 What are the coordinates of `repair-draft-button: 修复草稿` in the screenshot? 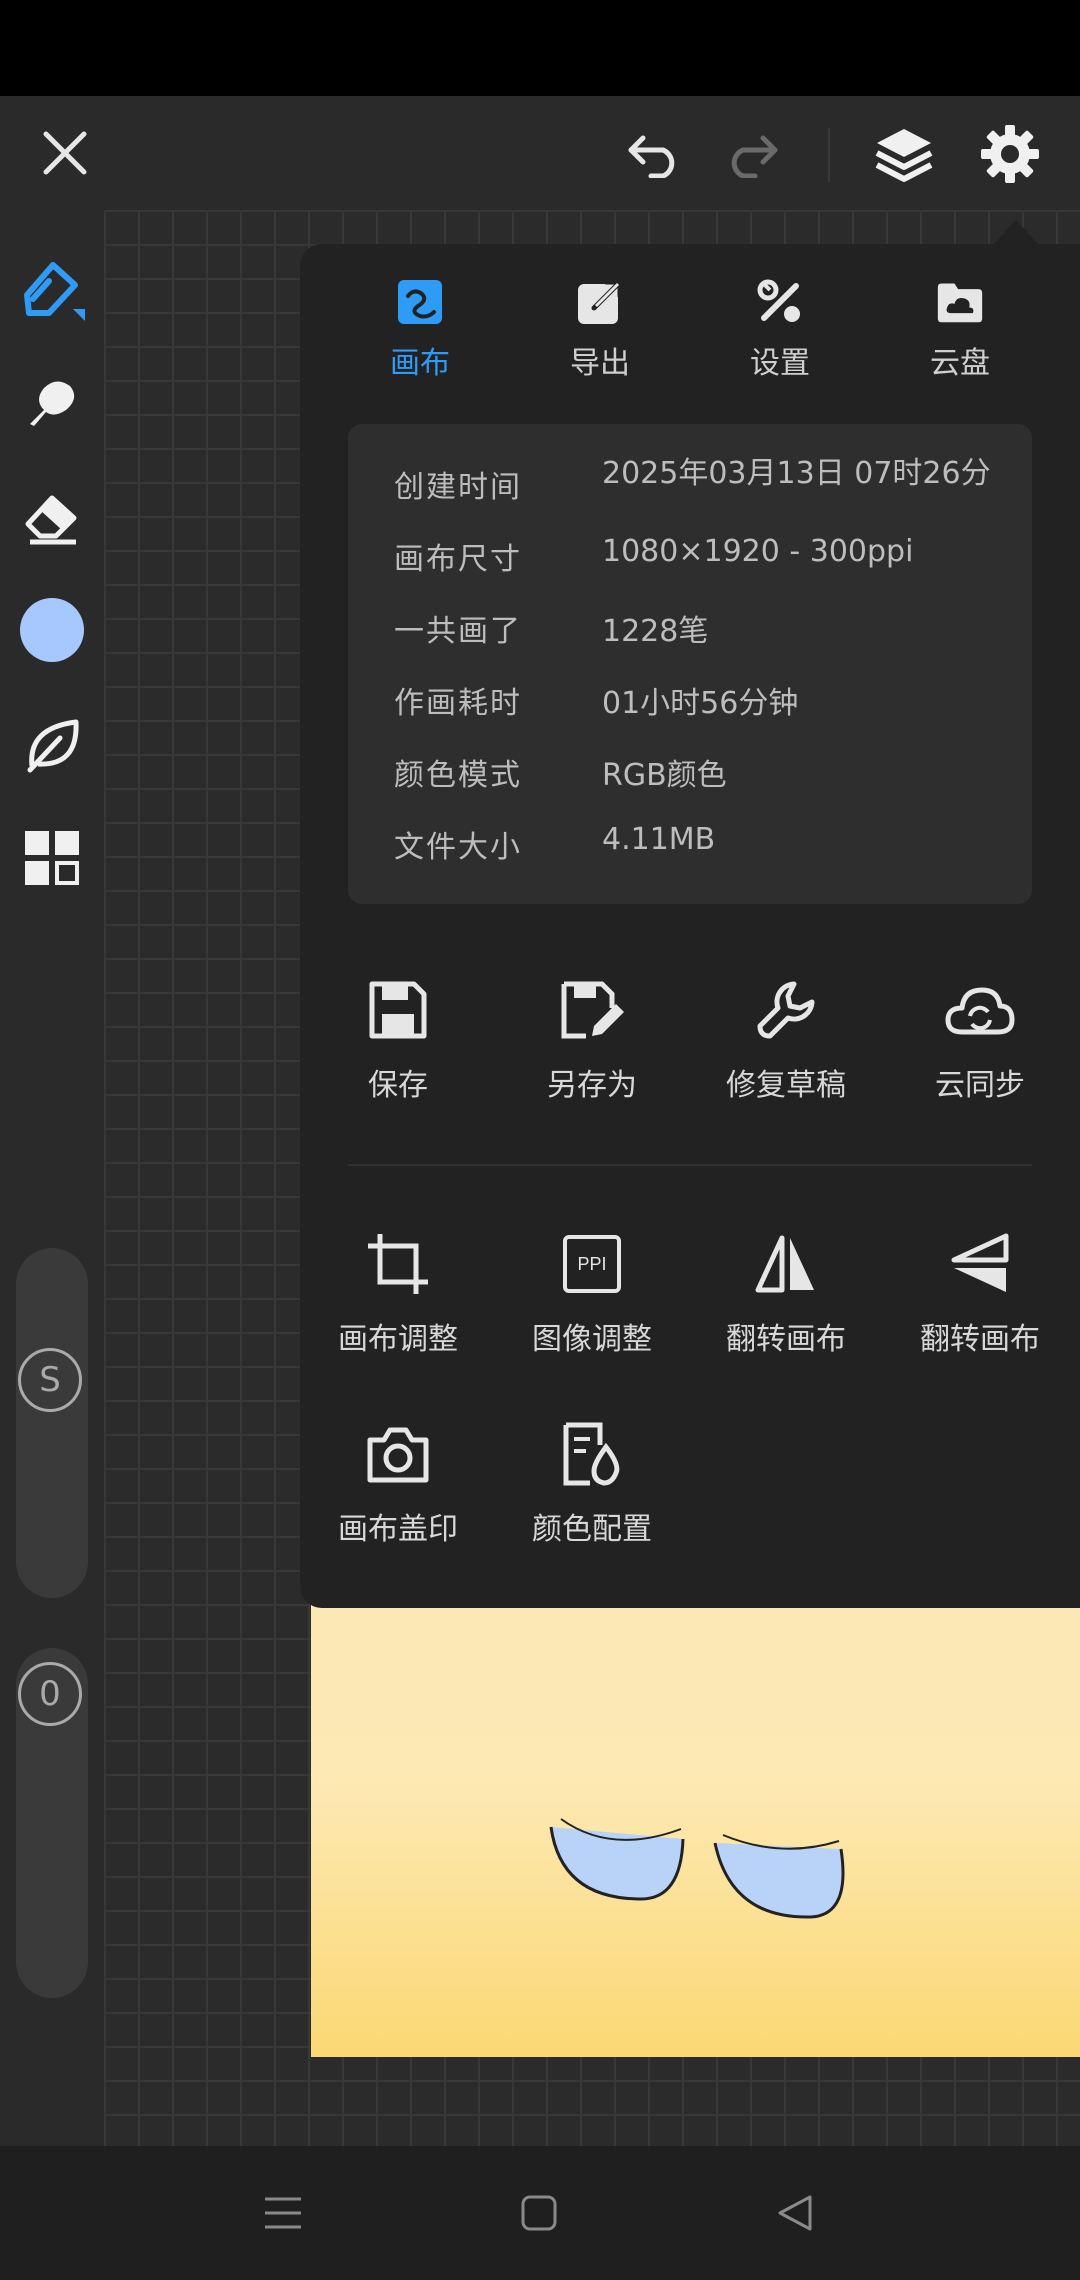 It's located at (786, 1037).